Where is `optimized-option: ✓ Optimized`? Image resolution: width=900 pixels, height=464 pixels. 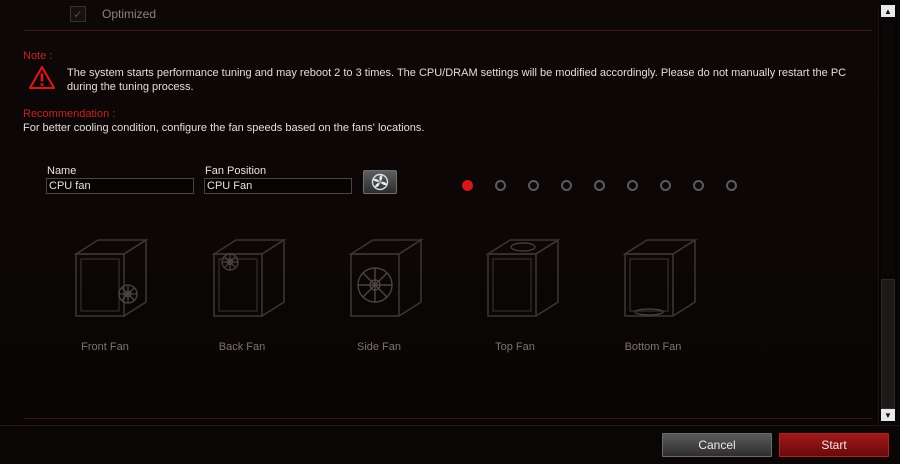
optimized-option: ✓ Optimized is located at coordinates (113, 14).